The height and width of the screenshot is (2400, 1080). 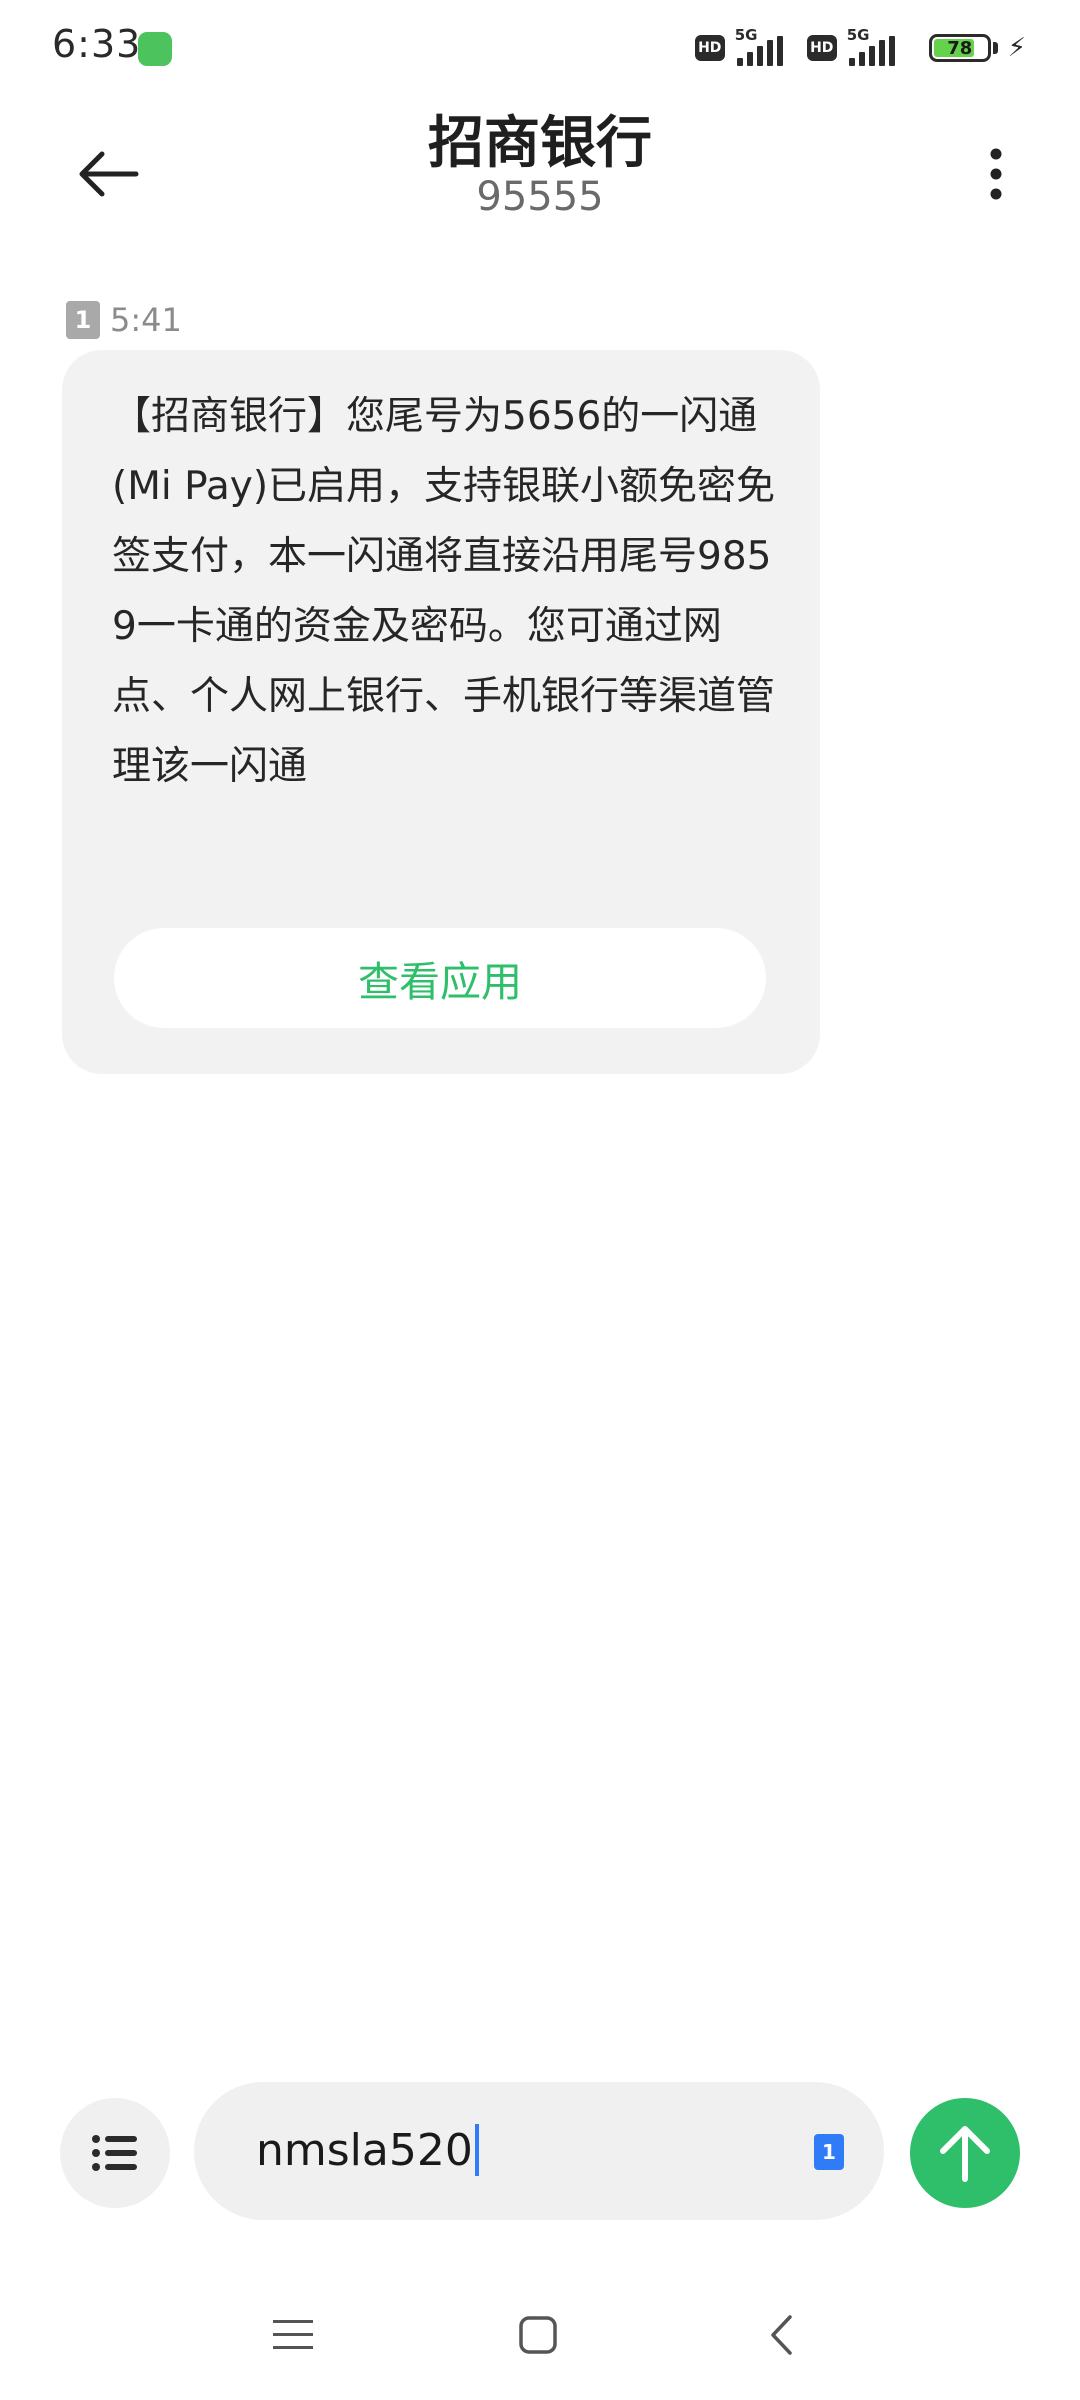 What do you see at coordinates (146, 320) in the screenshot?
I see `message-time: 5:41` at bounding box center [146, 320].